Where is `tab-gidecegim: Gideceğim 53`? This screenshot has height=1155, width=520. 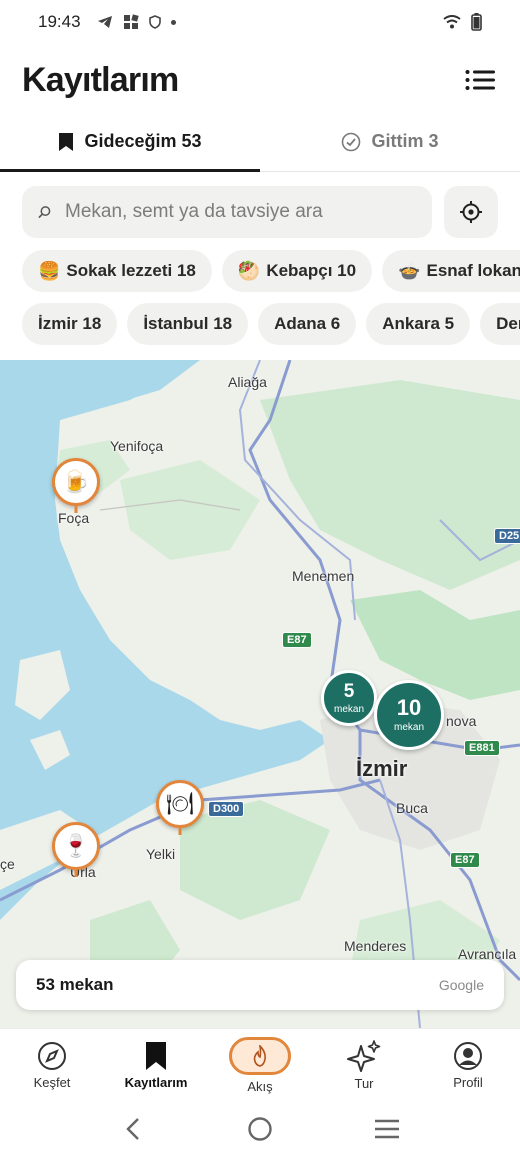
tab-gidecegim: Gideceğim 53 is located at coordinates (130, 142).